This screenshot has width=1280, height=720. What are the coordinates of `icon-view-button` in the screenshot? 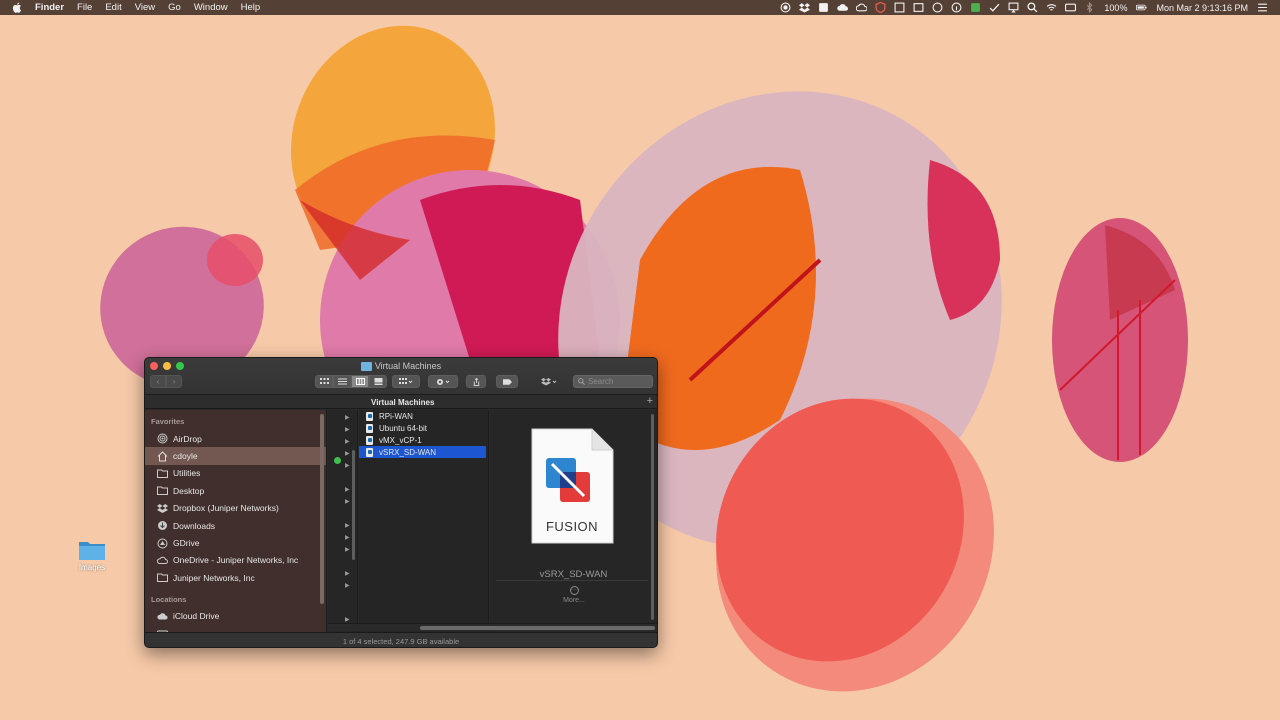 It's located at (324, 381).